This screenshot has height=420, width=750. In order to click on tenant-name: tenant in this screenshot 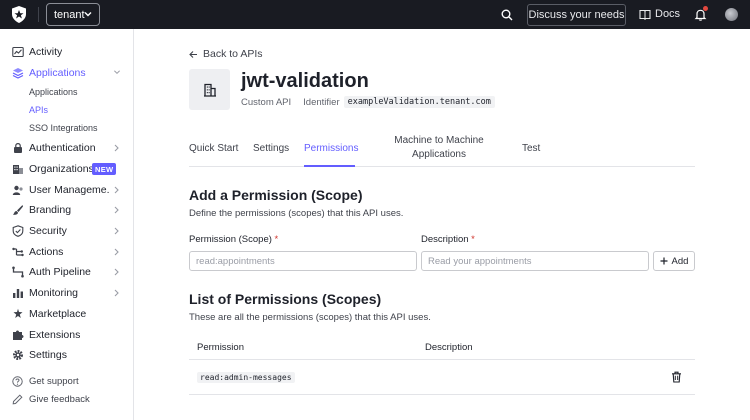, I will do `click(69, 14)`.